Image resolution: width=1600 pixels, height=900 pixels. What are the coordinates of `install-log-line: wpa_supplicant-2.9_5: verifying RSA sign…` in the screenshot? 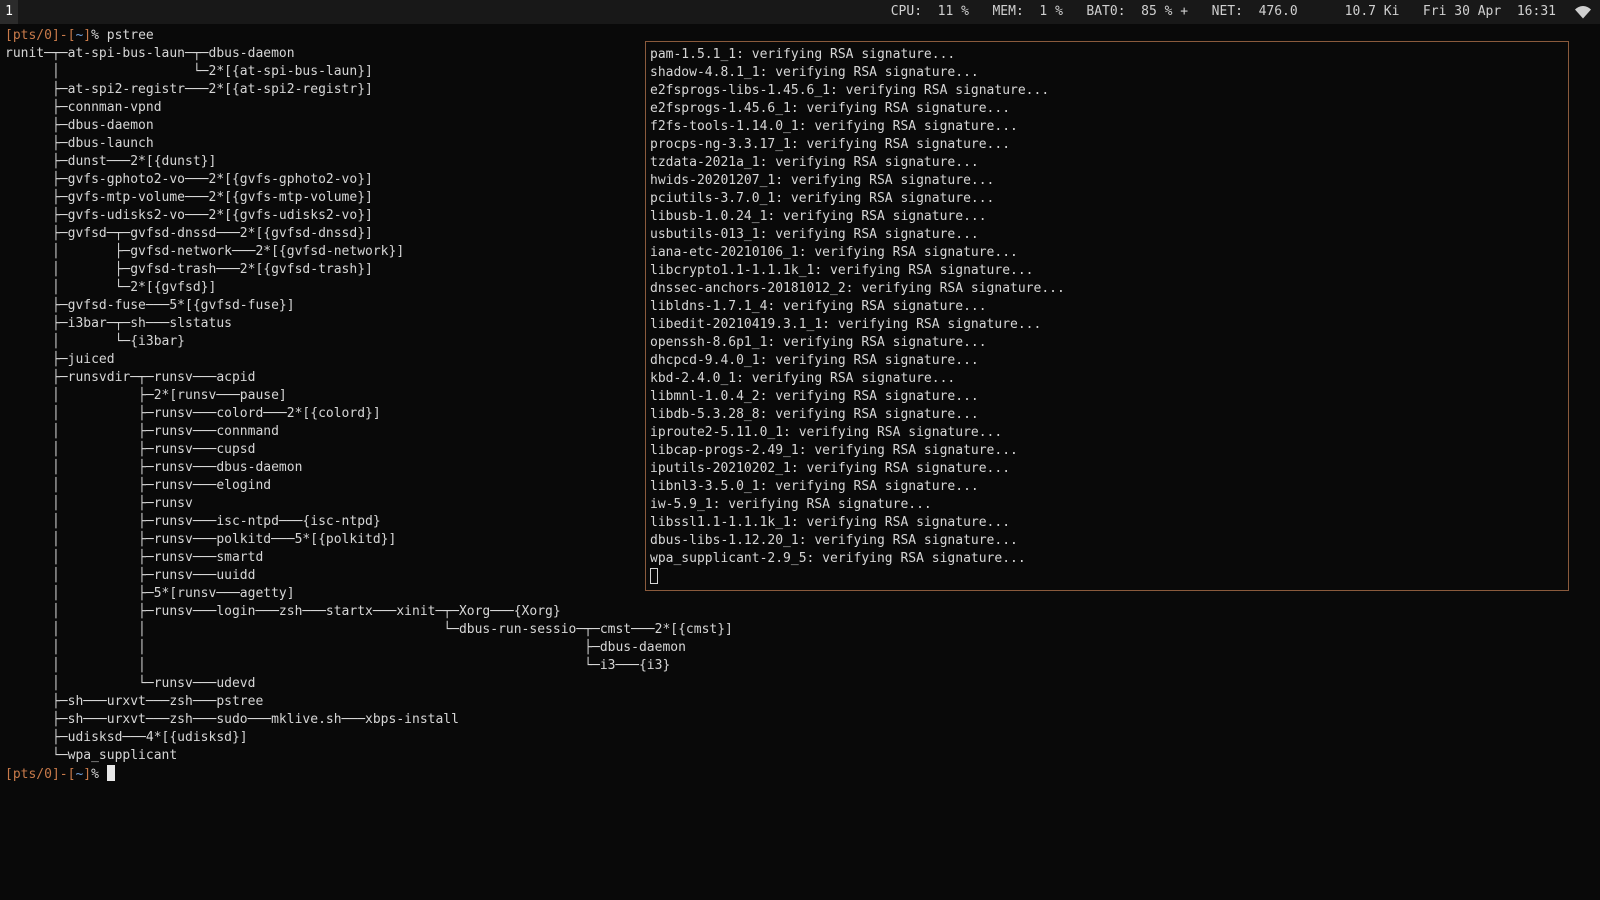 It's located at (838, 558).